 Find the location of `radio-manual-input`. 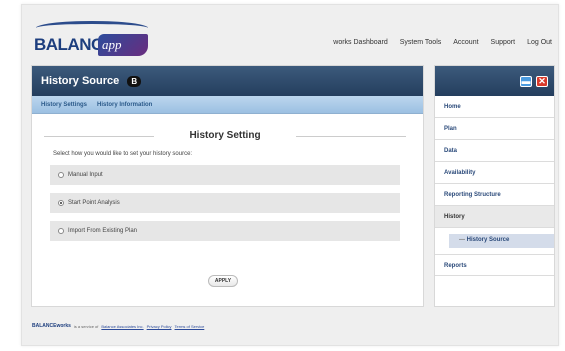

radio-manual-input is located at coordinates (61, 175).